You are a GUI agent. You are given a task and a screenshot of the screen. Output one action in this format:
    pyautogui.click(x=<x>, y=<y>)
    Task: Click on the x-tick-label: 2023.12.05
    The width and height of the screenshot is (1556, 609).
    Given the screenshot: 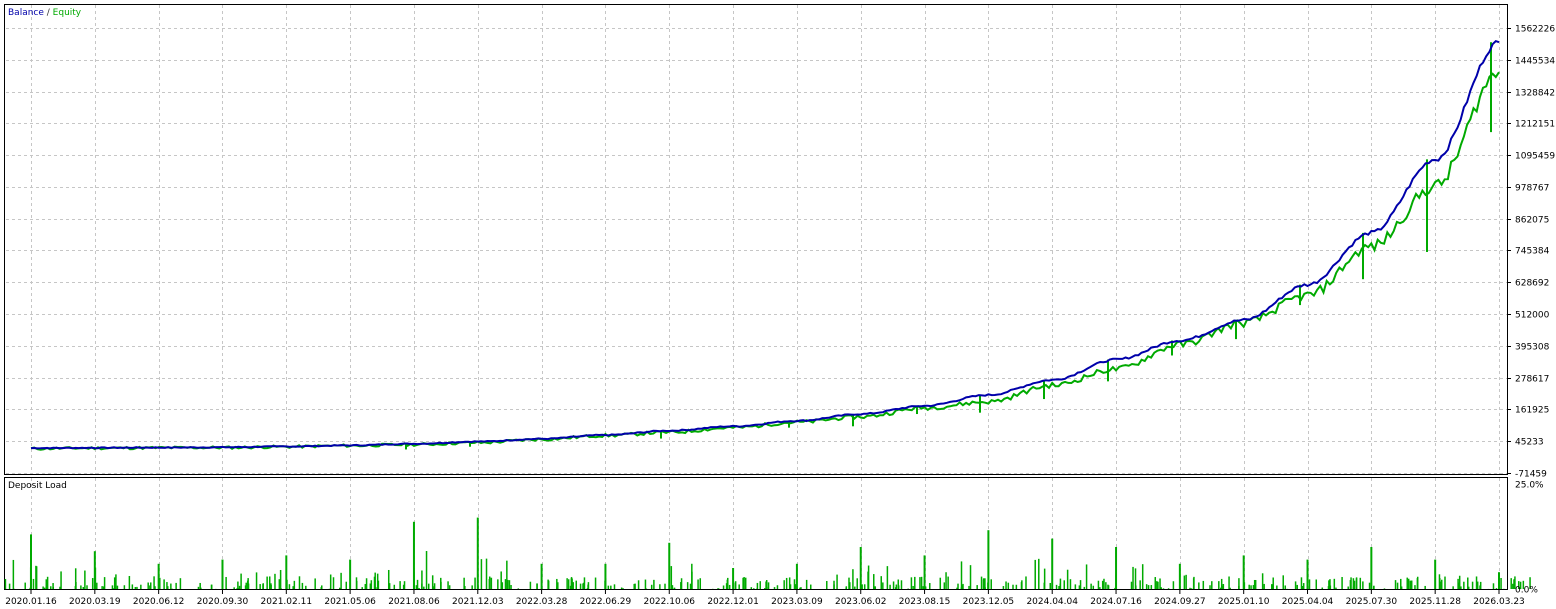 What is the action you would take?
    pyautogui.click(x=989, y=602)
    